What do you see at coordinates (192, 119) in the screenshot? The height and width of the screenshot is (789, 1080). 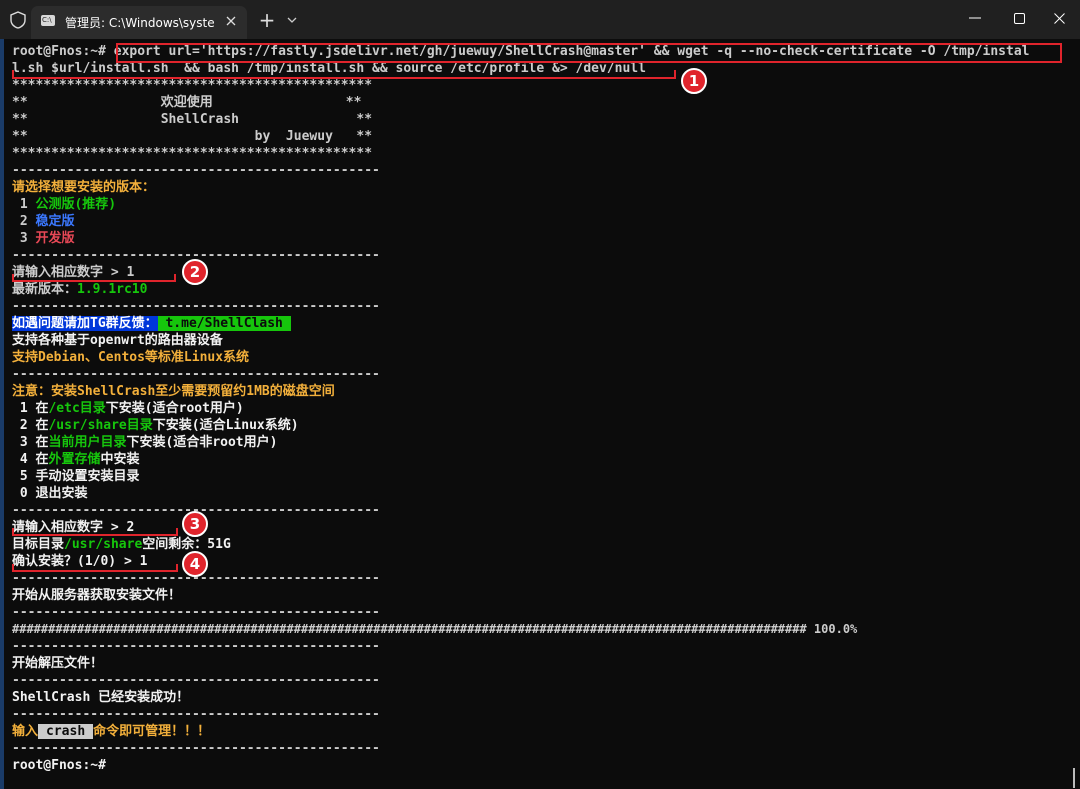 I see `banner-line: ** ShellCrash **` at bounding box center [192, 119].